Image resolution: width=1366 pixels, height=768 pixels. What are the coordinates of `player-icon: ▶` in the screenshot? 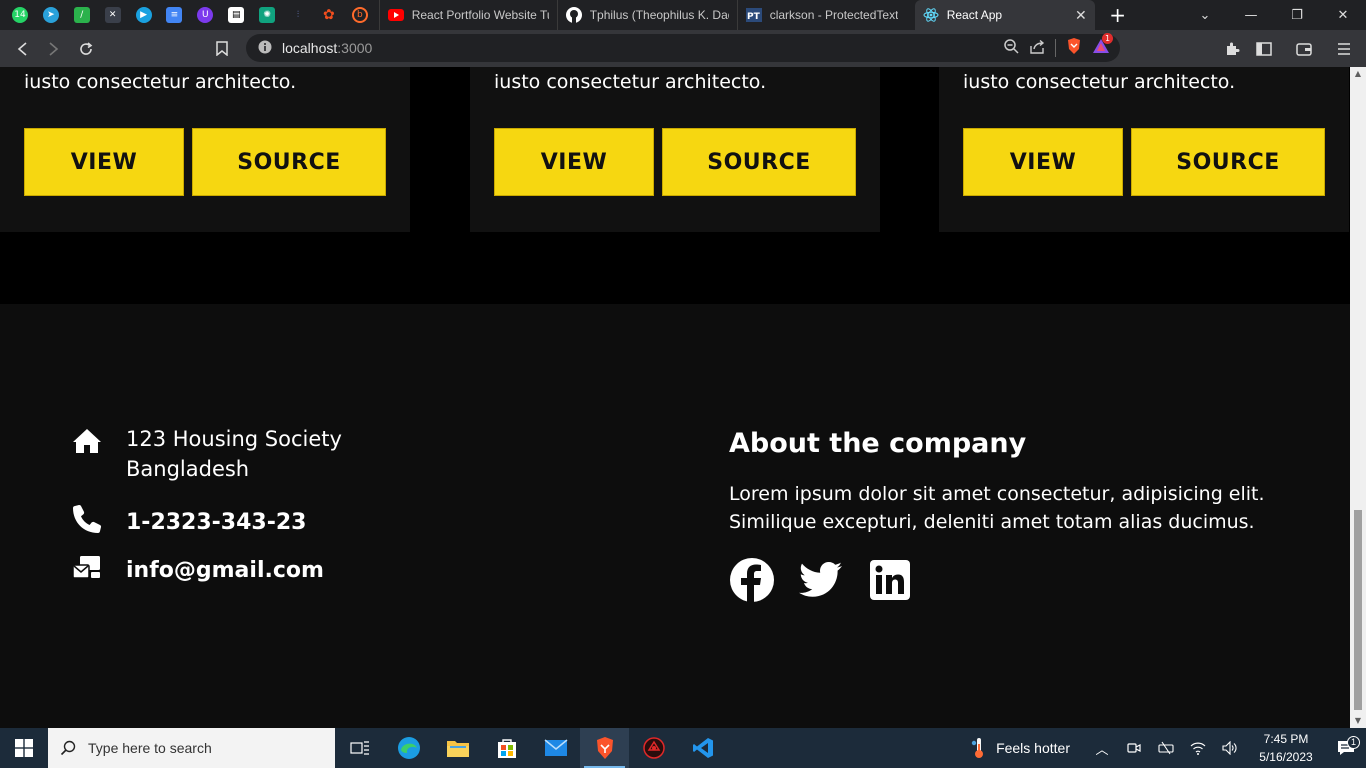 It's located at (143, 15).